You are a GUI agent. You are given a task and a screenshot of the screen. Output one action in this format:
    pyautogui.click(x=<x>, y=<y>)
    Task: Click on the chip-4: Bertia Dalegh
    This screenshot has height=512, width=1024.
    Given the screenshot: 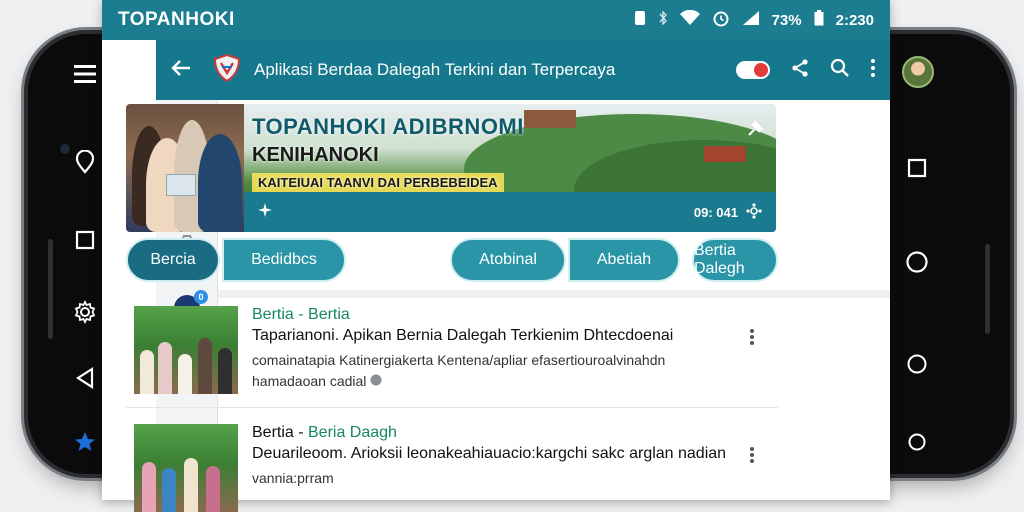 What is the action you would take?
    pyautogui.click(x=735, y=260)
    